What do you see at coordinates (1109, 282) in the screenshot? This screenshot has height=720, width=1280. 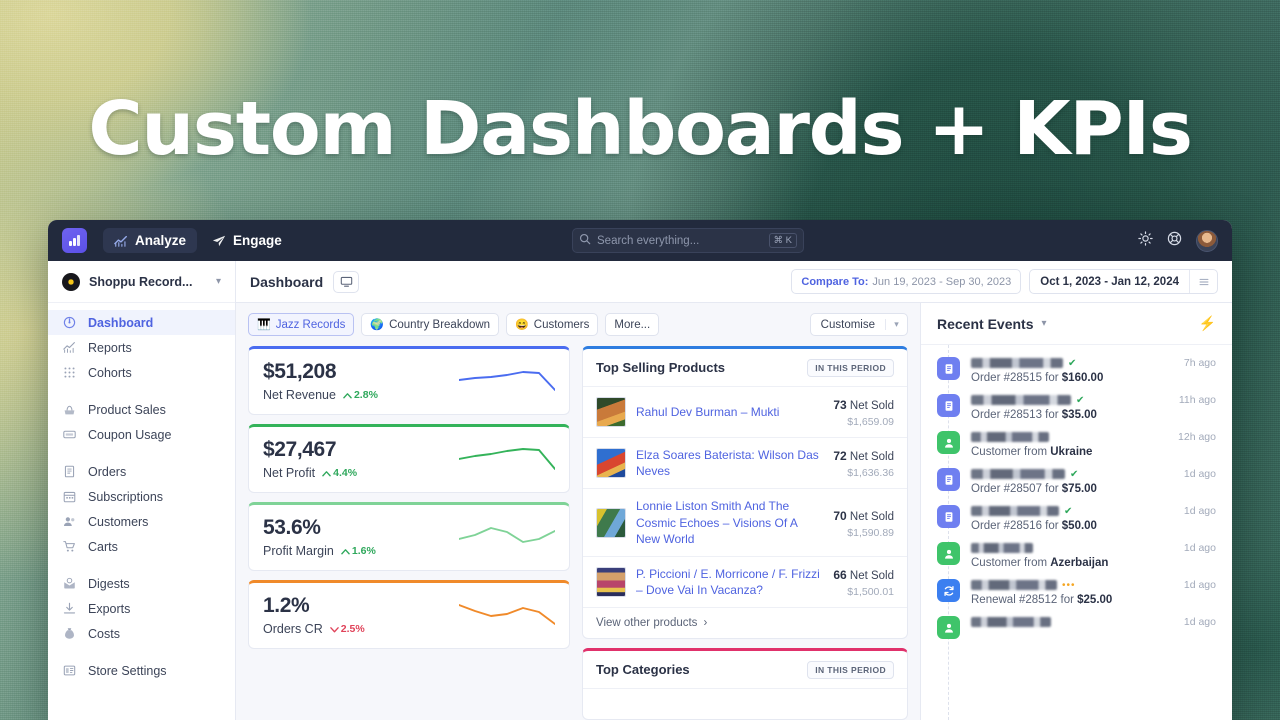 I see `date-range-value: Oct 1, 2023 - Jan 12, 2024` at bounding box center [1109, 282].